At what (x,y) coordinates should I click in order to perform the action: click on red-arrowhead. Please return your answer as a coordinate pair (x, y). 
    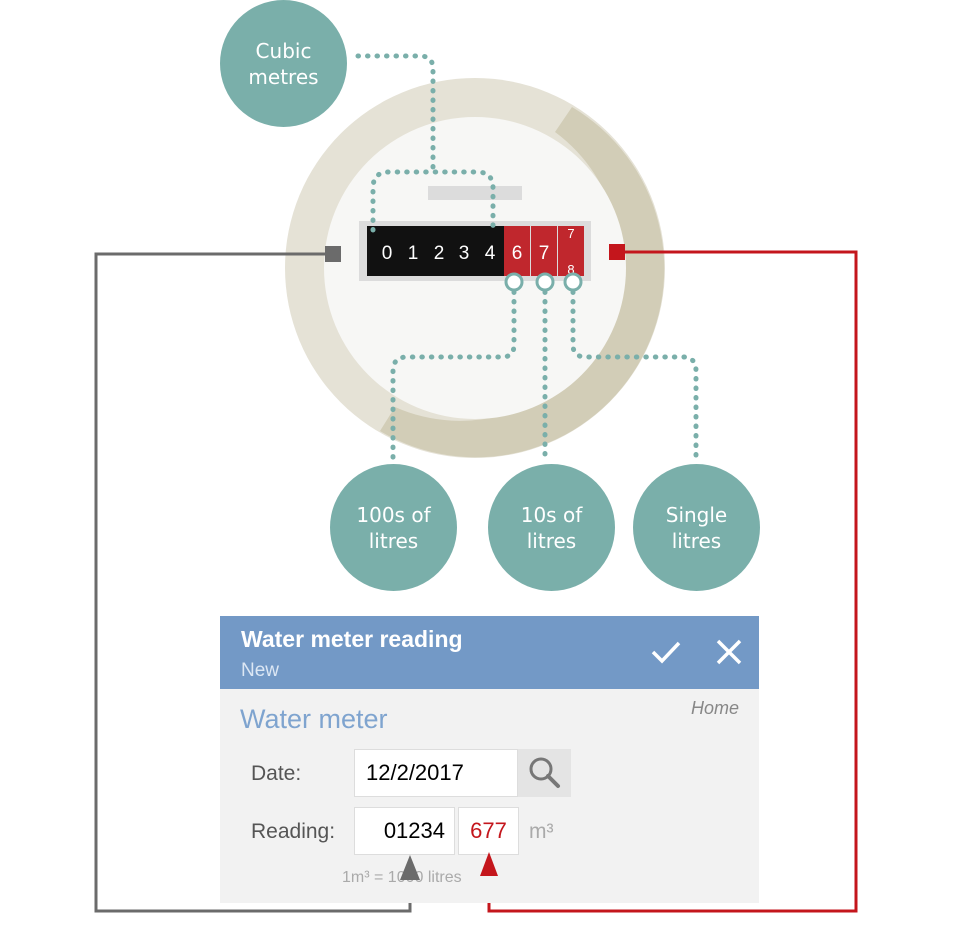
    Looking at the image, I should click on (489, 864).